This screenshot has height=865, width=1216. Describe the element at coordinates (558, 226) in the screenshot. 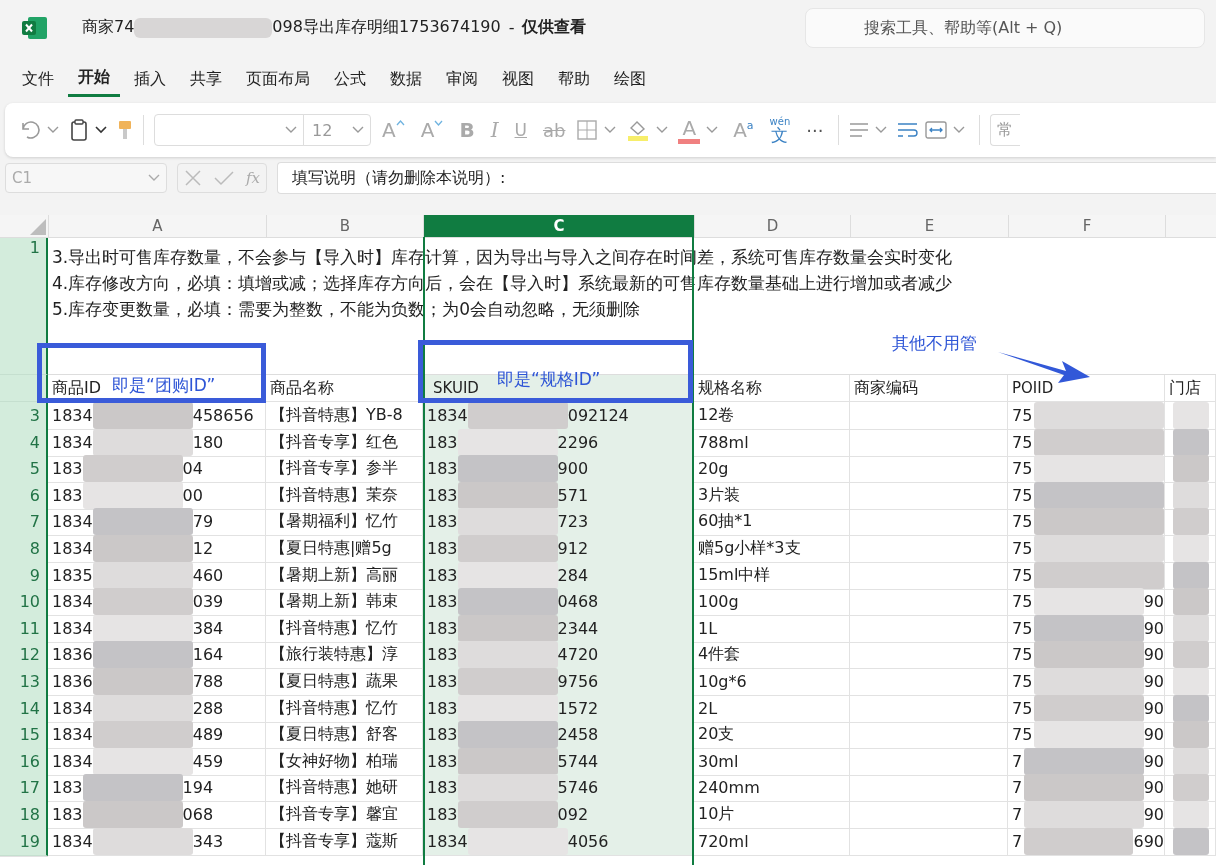

I see `column-header: C` at that location.